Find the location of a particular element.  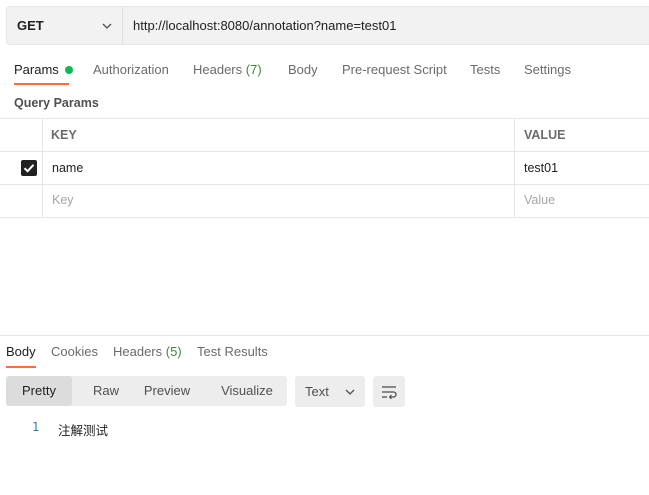

wrap-lines-button is located at coordinates (389, 391).